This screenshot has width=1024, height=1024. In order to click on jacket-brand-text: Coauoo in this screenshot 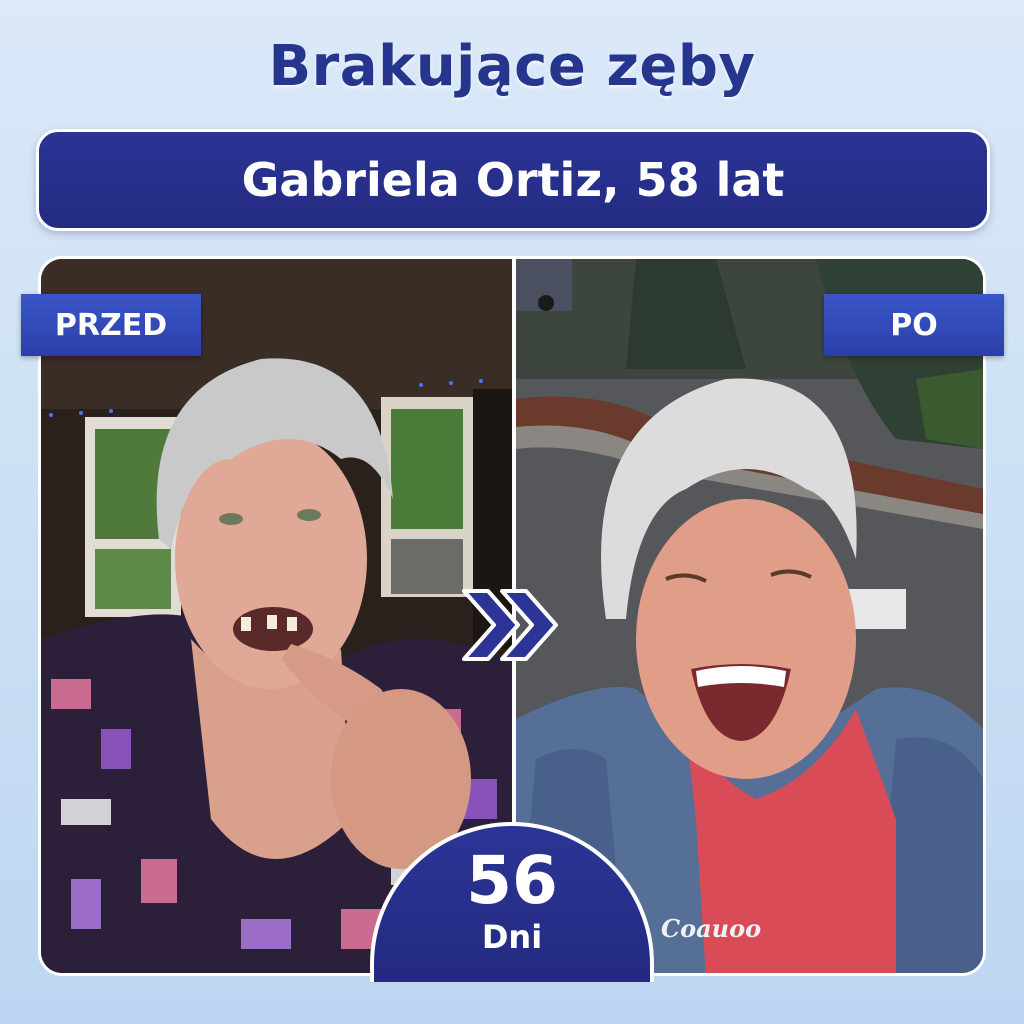, I will do `click(711, 928)`.